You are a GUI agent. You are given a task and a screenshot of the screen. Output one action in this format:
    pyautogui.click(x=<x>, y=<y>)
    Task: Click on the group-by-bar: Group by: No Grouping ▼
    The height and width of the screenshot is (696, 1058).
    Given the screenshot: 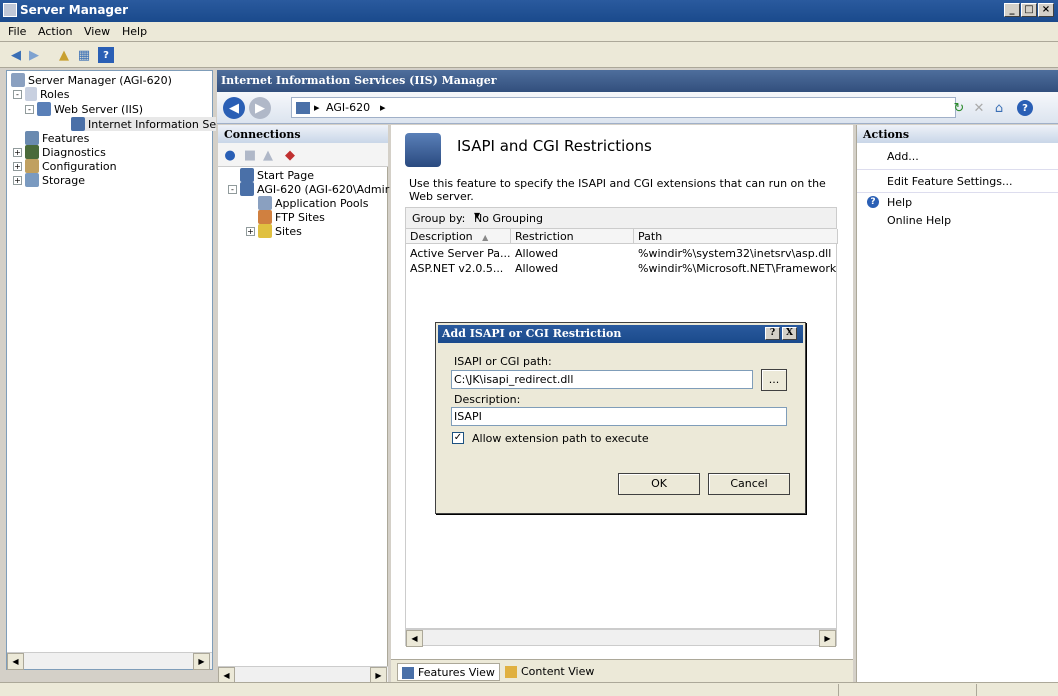 What is the action you would take?
    pyautogui.click(x=621, y=218)
    